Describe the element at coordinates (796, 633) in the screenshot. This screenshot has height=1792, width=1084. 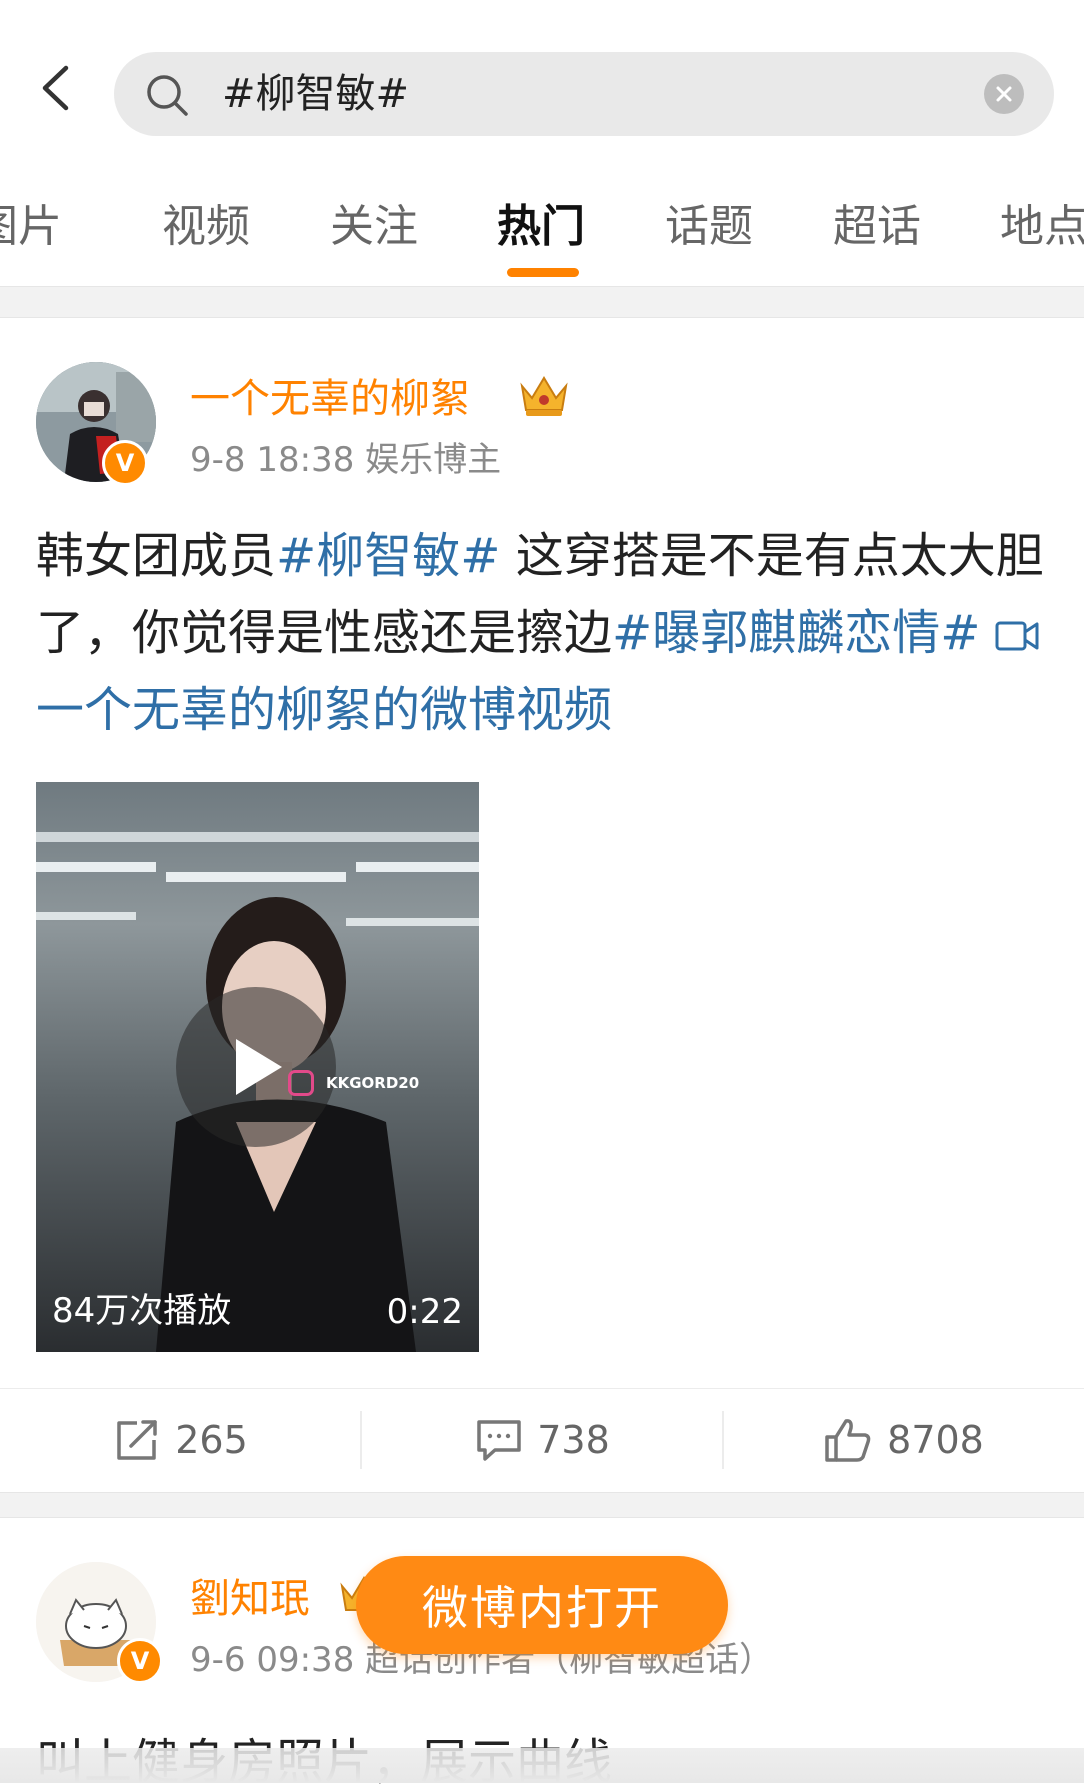
I see `hashtag-link: #曝郭麒麟恋情#` at that location.